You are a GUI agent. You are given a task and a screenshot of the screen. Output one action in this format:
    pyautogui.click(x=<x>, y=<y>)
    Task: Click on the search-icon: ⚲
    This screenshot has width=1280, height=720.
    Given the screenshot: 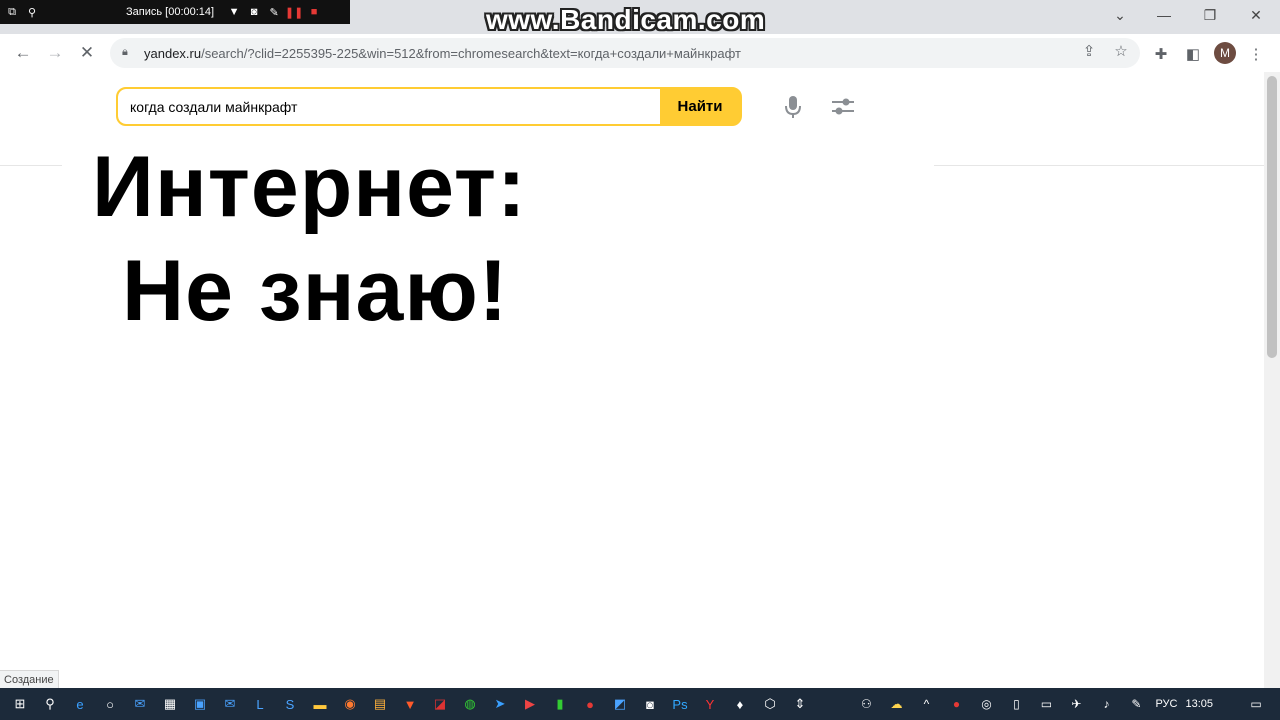 What is the action you would take?
    pyautogui.click(x=50, y=704)
    